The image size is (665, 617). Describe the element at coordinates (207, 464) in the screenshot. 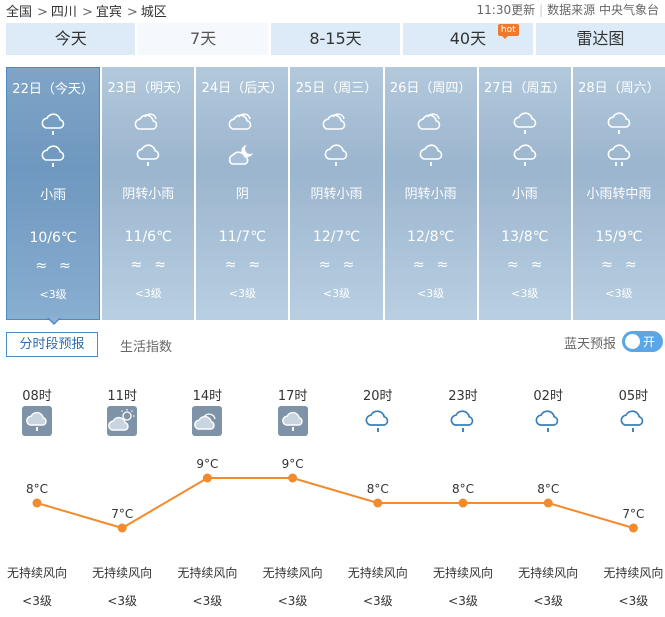

I see `temperature-label: 9°C` at that location.